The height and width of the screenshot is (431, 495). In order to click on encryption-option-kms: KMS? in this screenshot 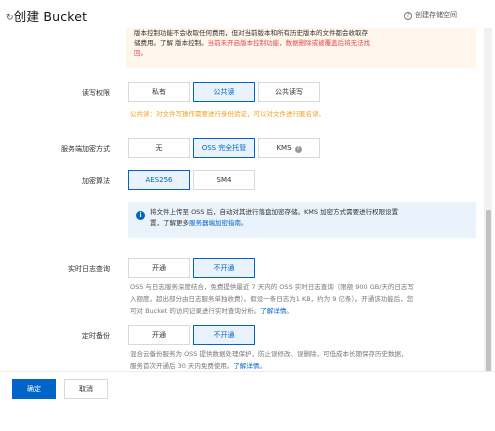, I will do `click(289, 148)`.